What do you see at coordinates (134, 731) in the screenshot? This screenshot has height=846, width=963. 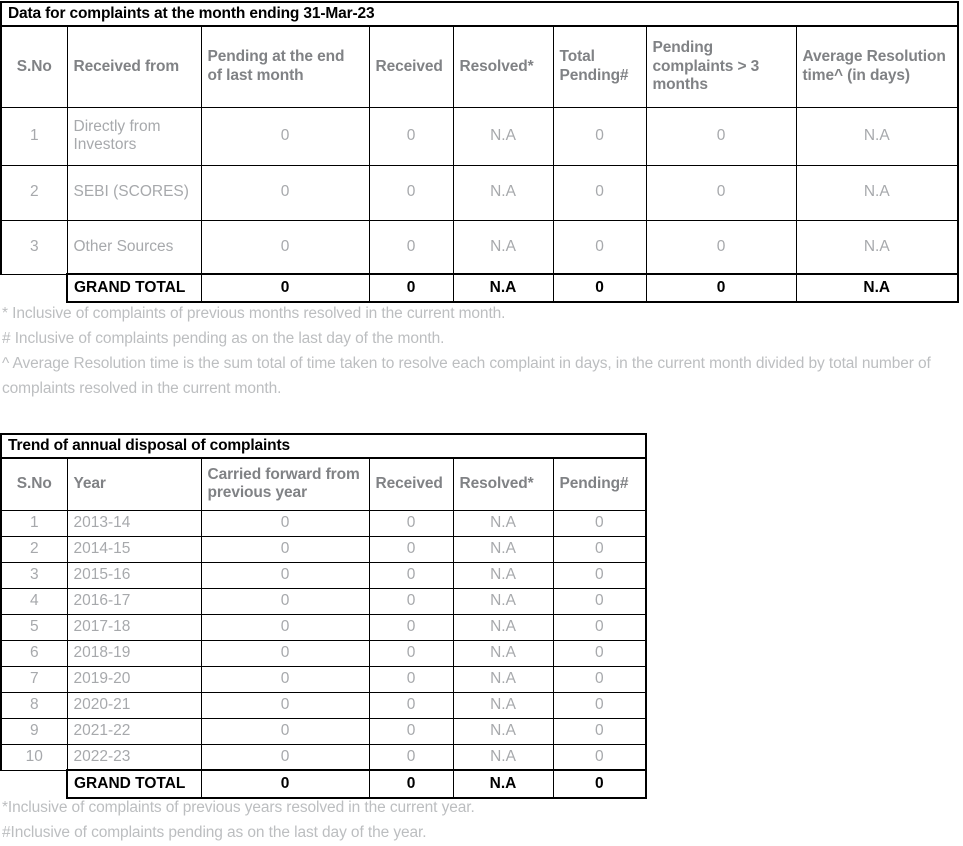 I see `cell-year: 2021-22` at bounding box center [134, 731].